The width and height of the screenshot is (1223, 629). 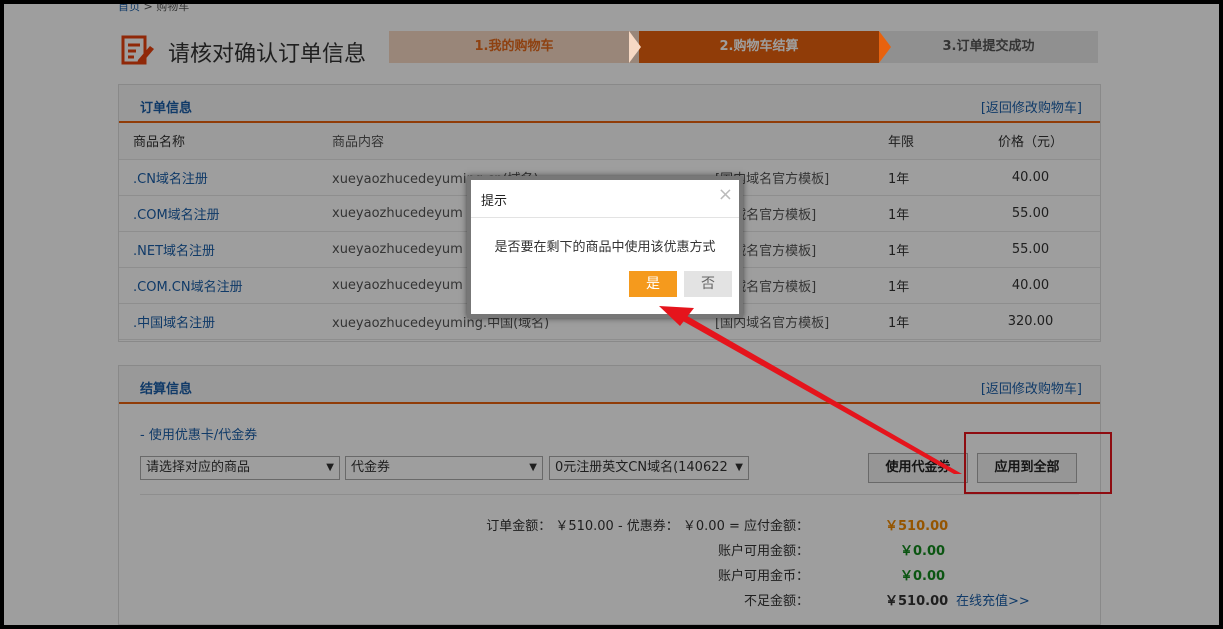 I want to click on dialog-header: 提示 ×, so click(x=605, y=199).